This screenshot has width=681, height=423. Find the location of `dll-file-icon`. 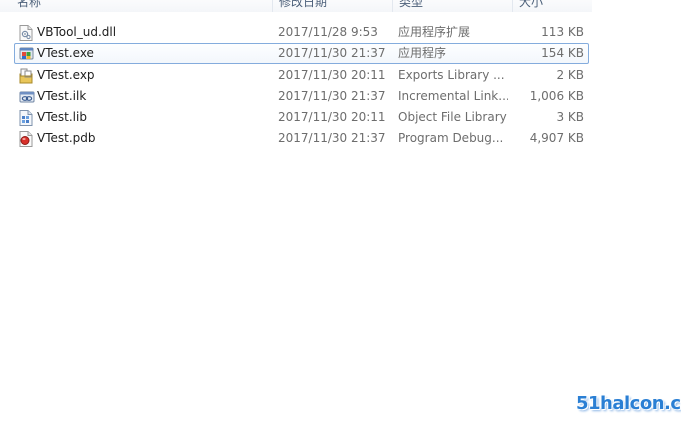

dll-file-icon is located at coordinates (26, 33).